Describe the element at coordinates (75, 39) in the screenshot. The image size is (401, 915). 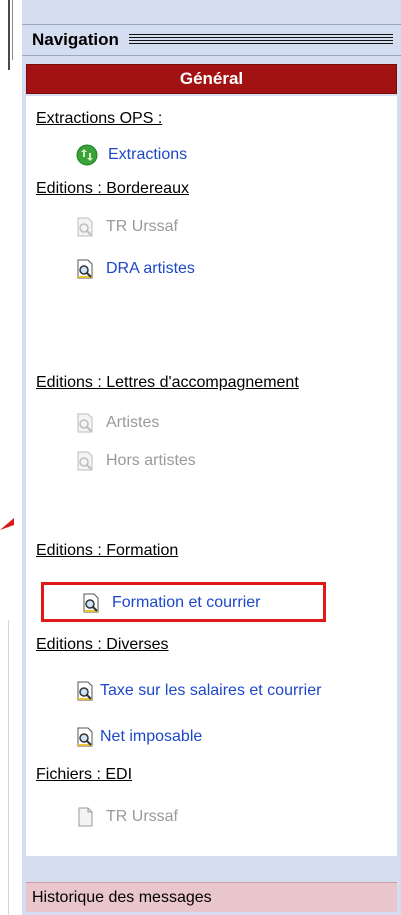
I see `navigation-title: Navigation` at that location.